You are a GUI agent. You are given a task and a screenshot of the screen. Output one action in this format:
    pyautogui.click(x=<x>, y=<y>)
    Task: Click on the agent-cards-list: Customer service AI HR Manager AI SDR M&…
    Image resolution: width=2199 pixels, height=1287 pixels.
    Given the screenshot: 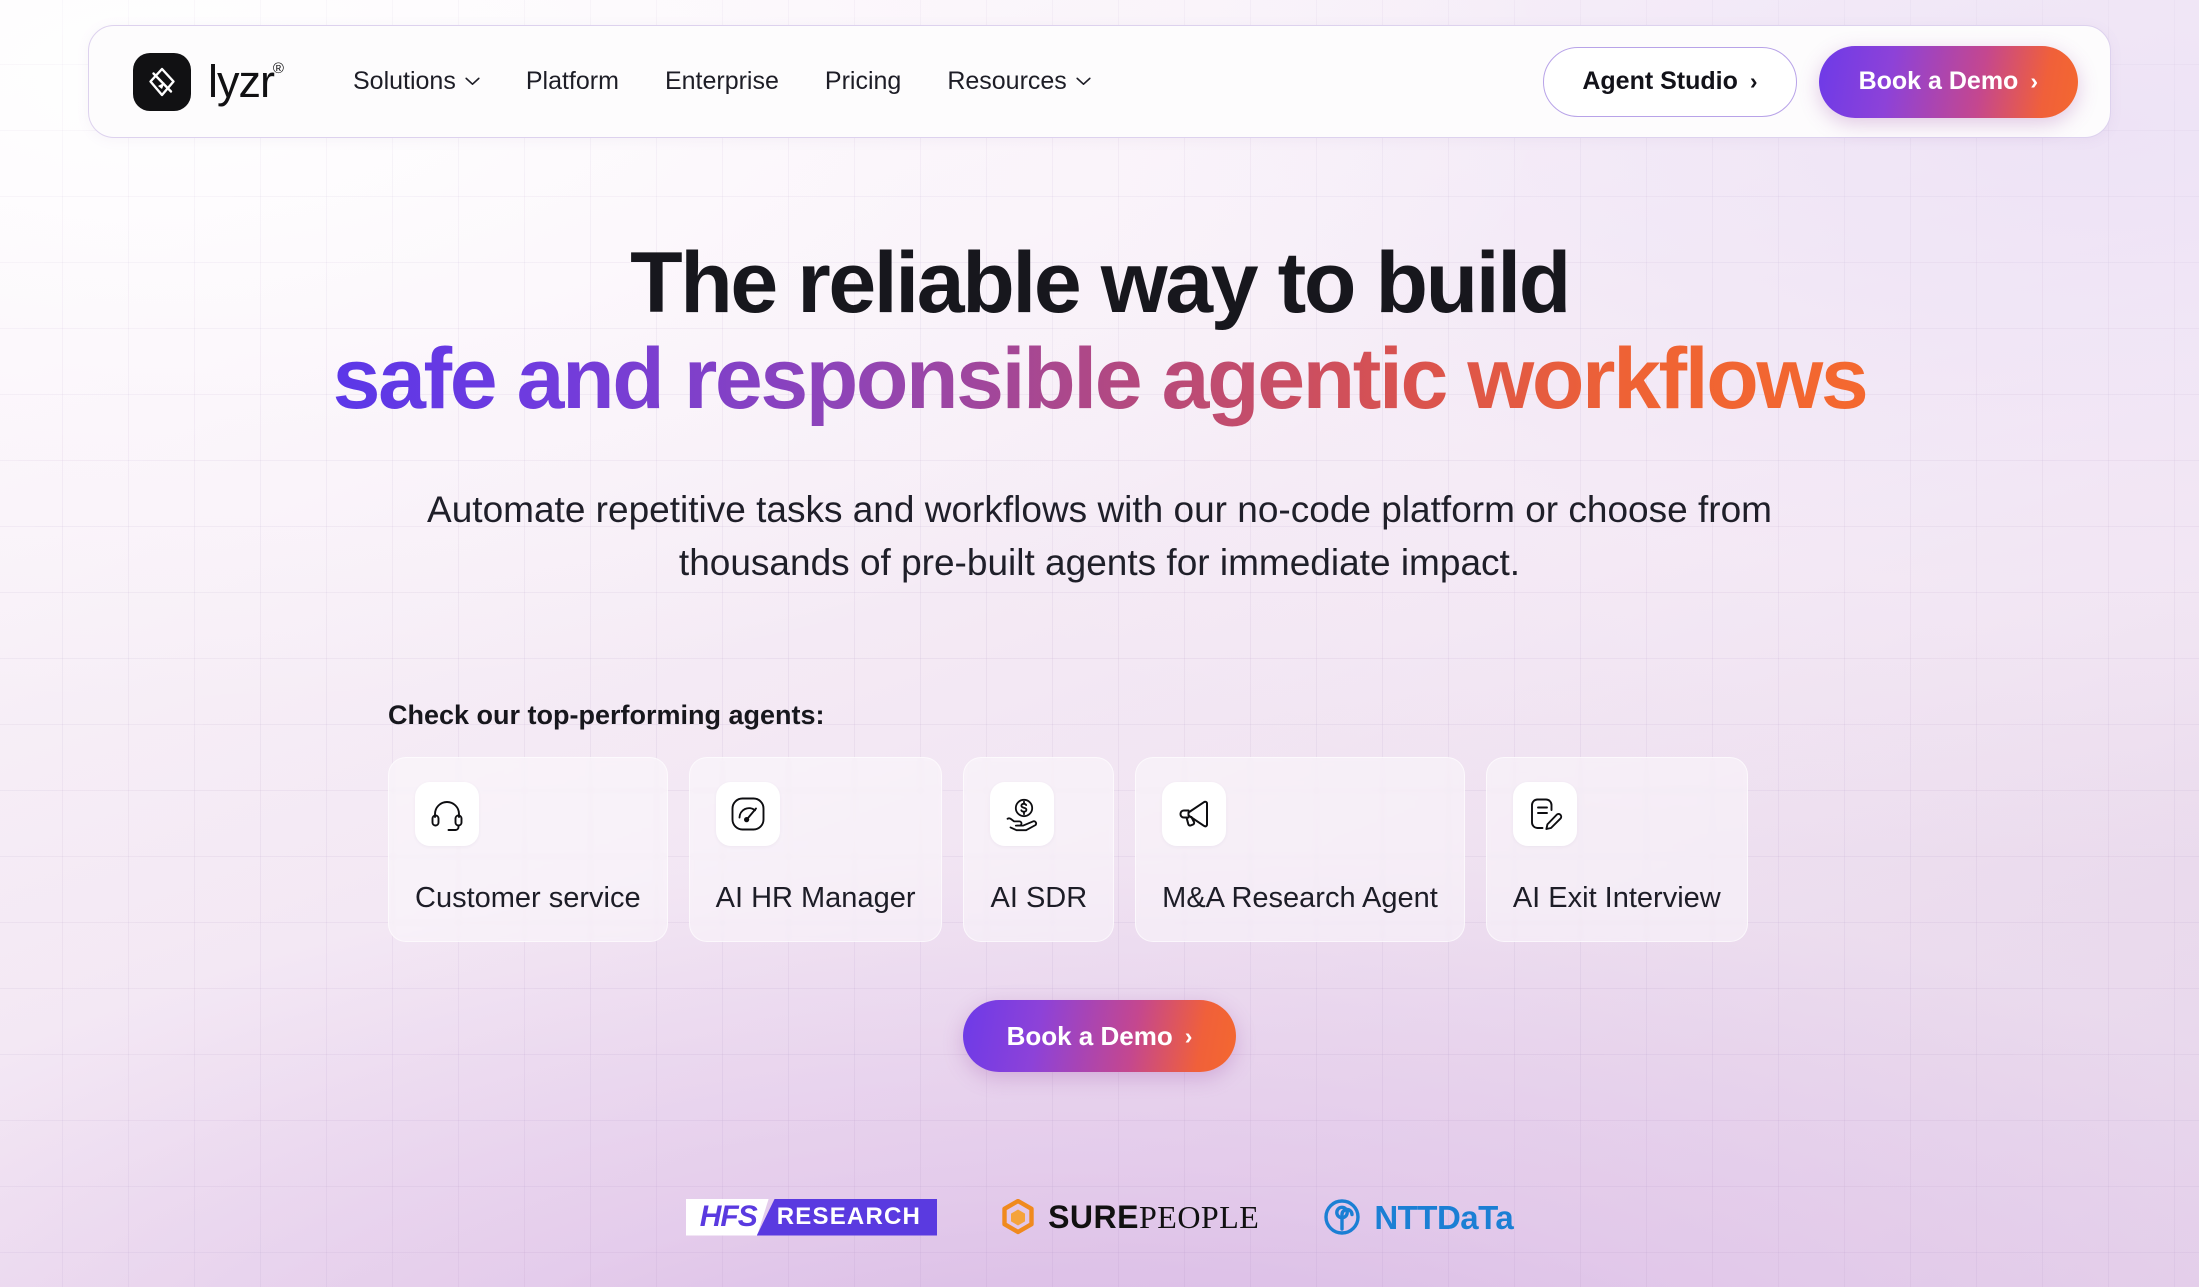 What is the action you would take?
    pyautogui.click(x=1068, y=849)
    